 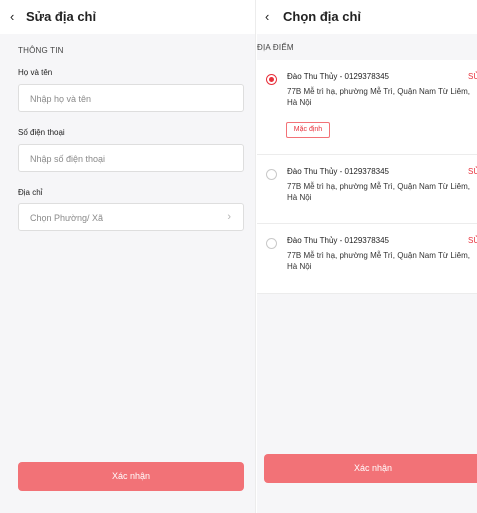 I want to click on address-field-label: Địa chỉ, so click(x=30, y=192).